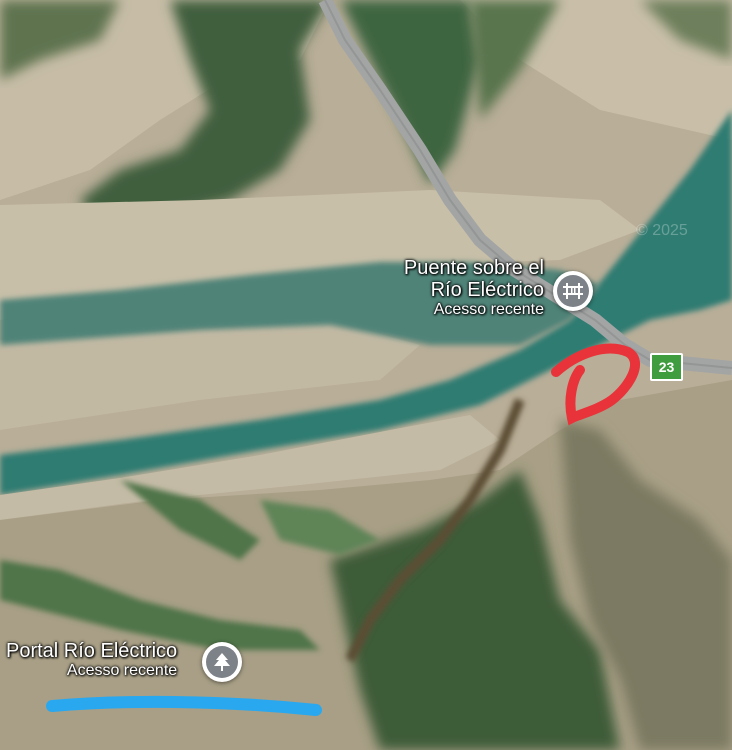 The width and height of the screenshot is (732, 750). Describe the element at coordinates (487, 290) in the screenshot. I see `bridge-name-line2: Río Eléctrico` at that location.